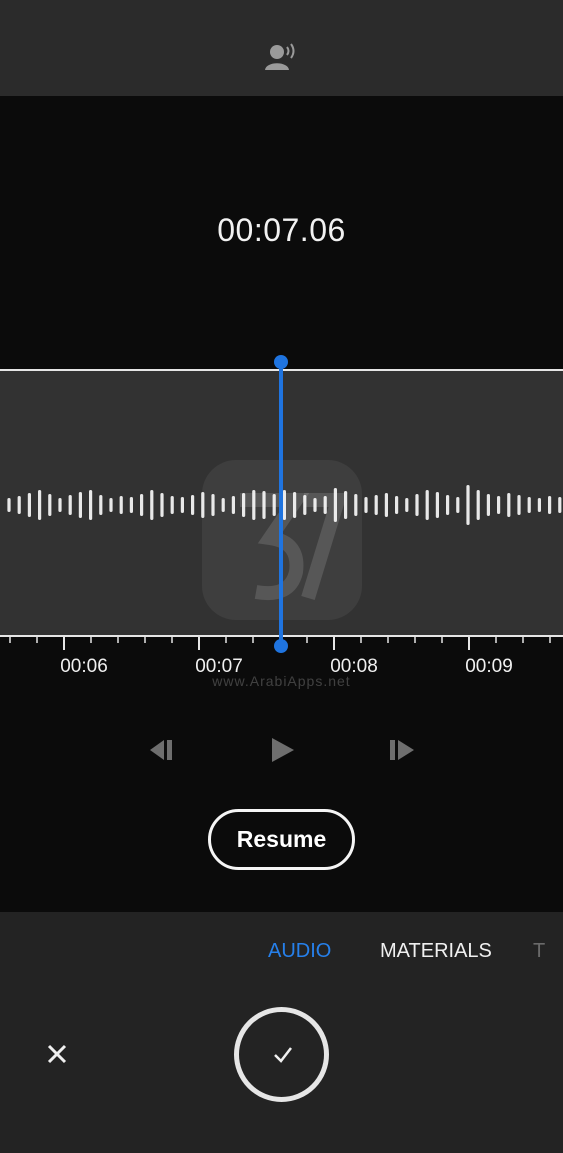 The height and width of the screenshot is (1153, 563). I want to click on checkmark-icon, so click(283, 1055).